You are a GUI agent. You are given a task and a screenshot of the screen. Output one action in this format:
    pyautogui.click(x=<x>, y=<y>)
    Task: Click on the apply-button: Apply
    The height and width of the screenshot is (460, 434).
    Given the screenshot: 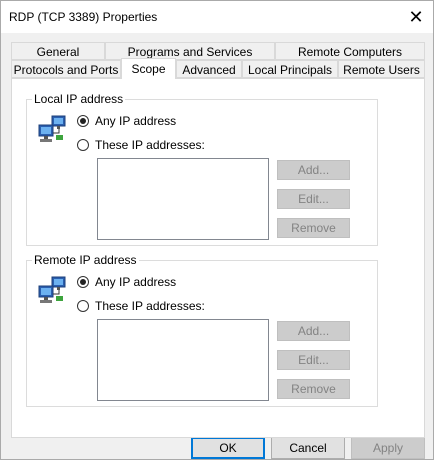 What is the action you would take?
    pyautogui.click(x=388, y=448)
    